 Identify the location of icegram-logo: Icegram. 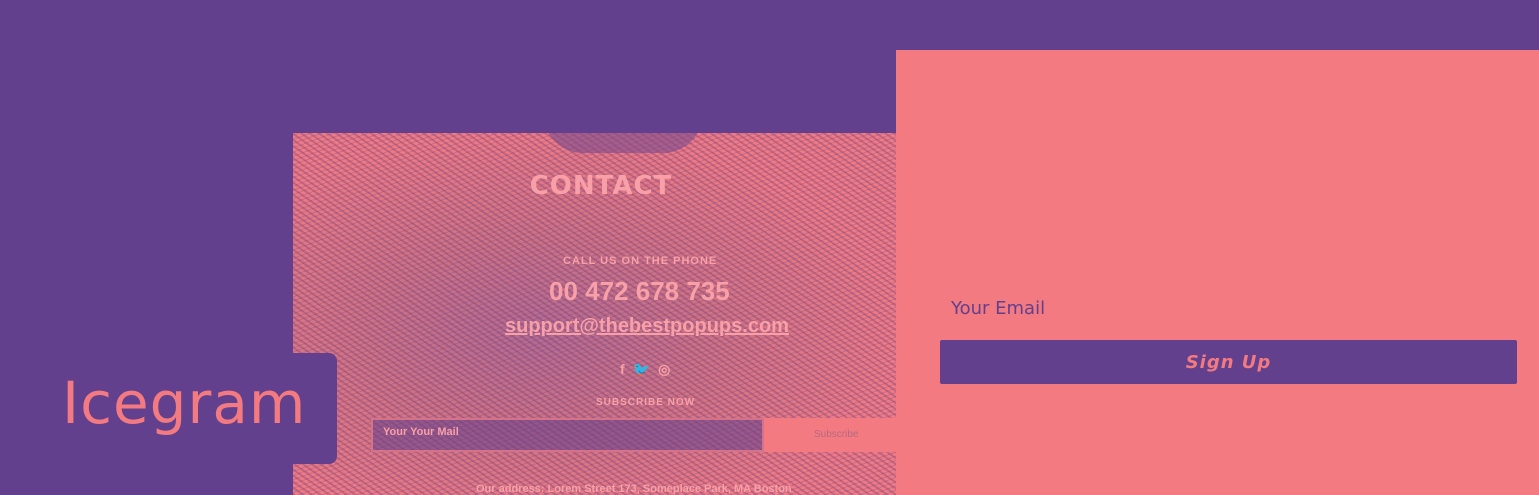
(184, 403).